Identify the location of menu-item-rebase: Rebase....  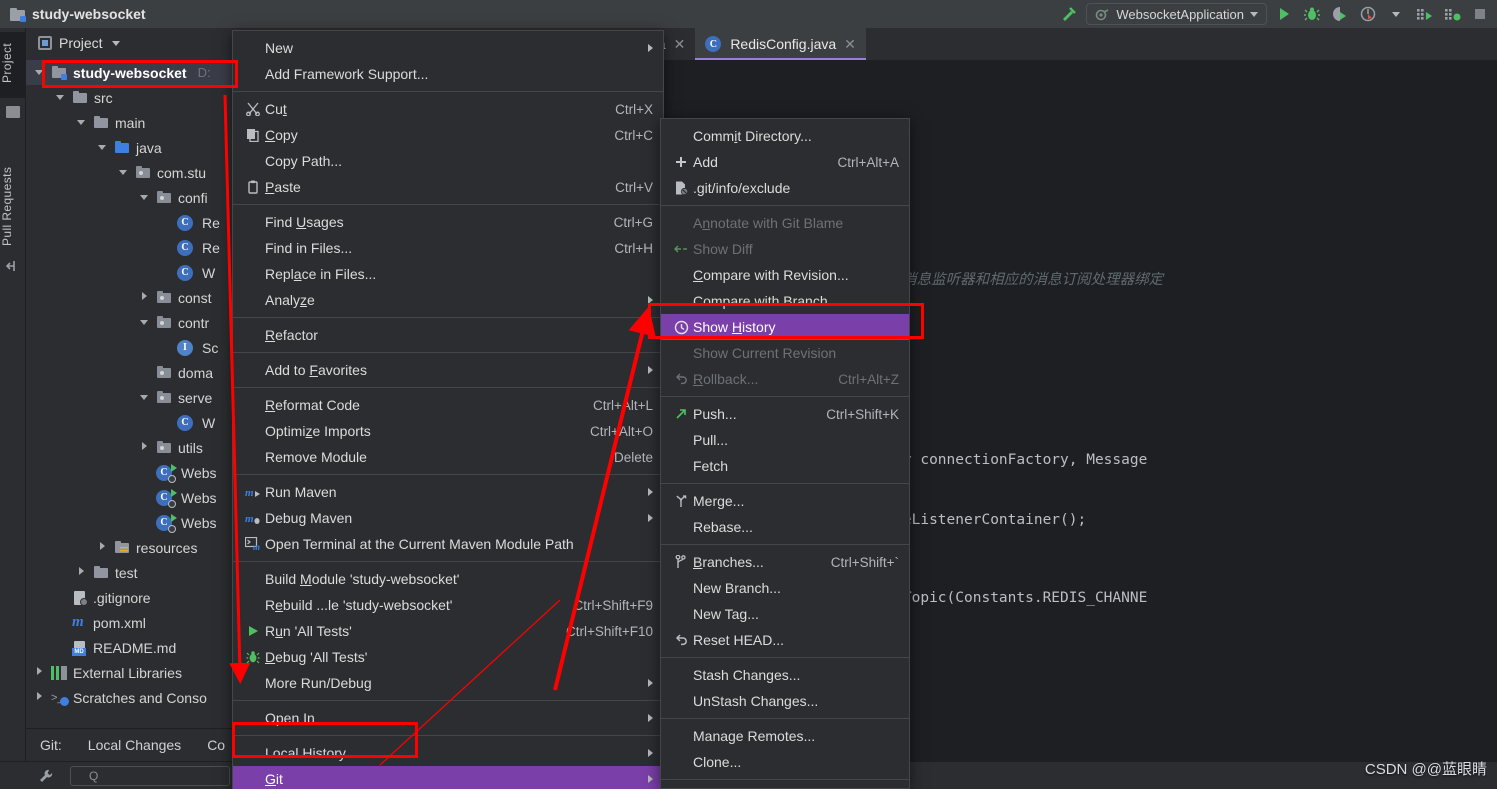
(785, 527).